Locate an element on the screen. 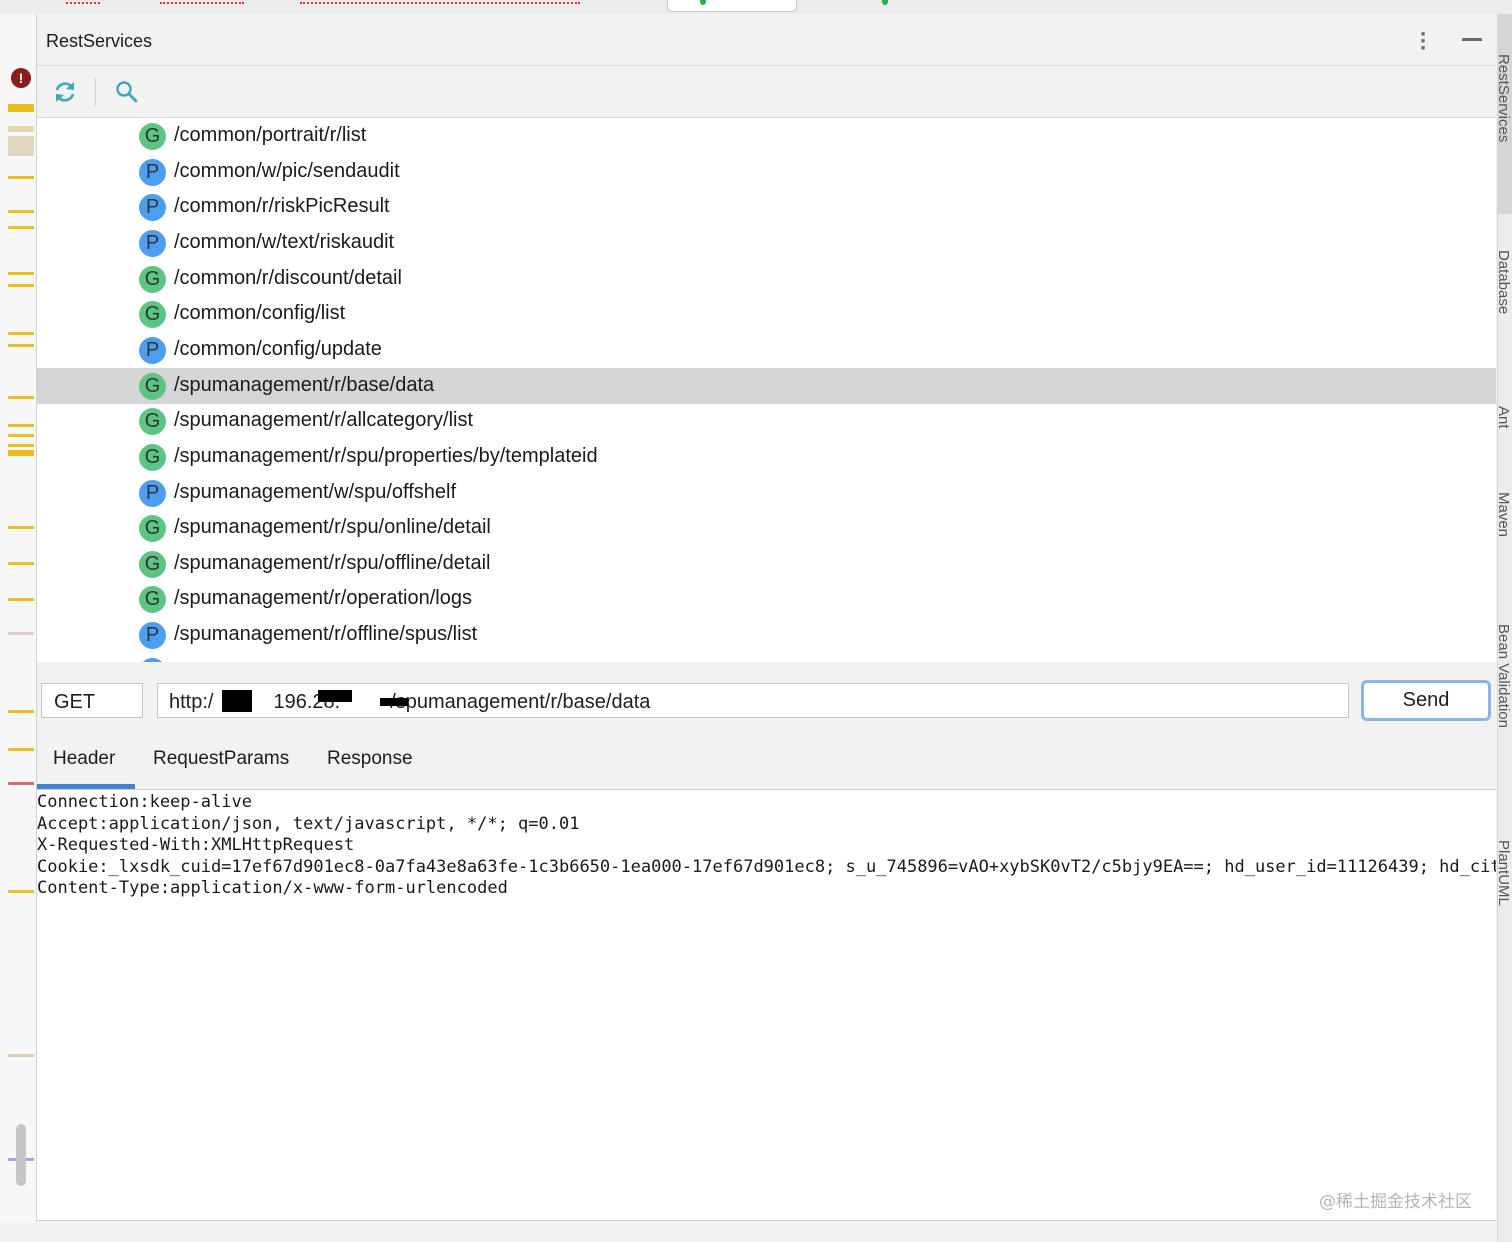  minimize-icon is located at coordinates (1472, 39).